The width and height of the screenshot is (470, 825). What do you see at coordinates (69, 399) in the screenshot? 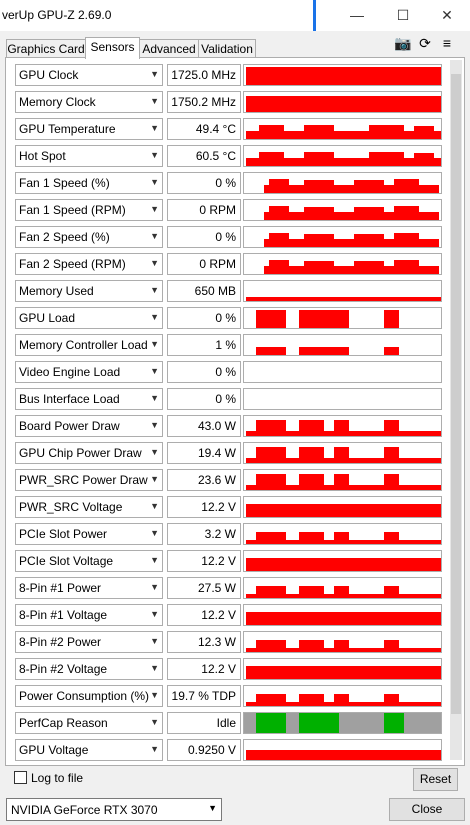
I see `sensor-name: Bus Interface Load` at bounding box center [69, 399].